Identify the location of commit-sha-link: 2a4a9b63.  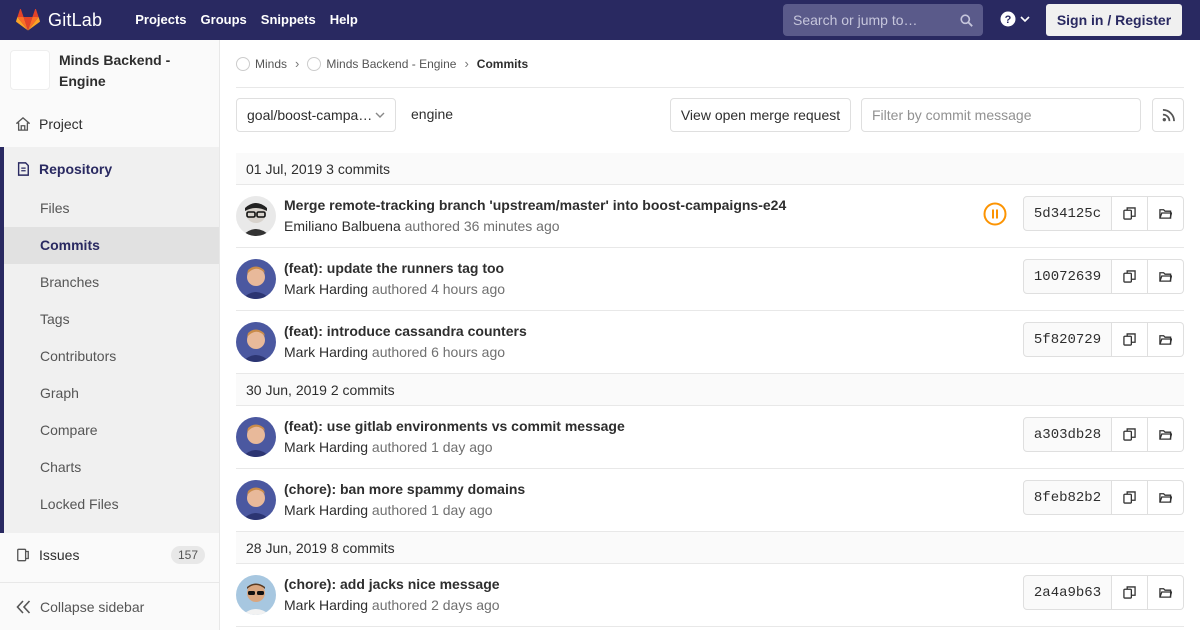
(1067, 592).